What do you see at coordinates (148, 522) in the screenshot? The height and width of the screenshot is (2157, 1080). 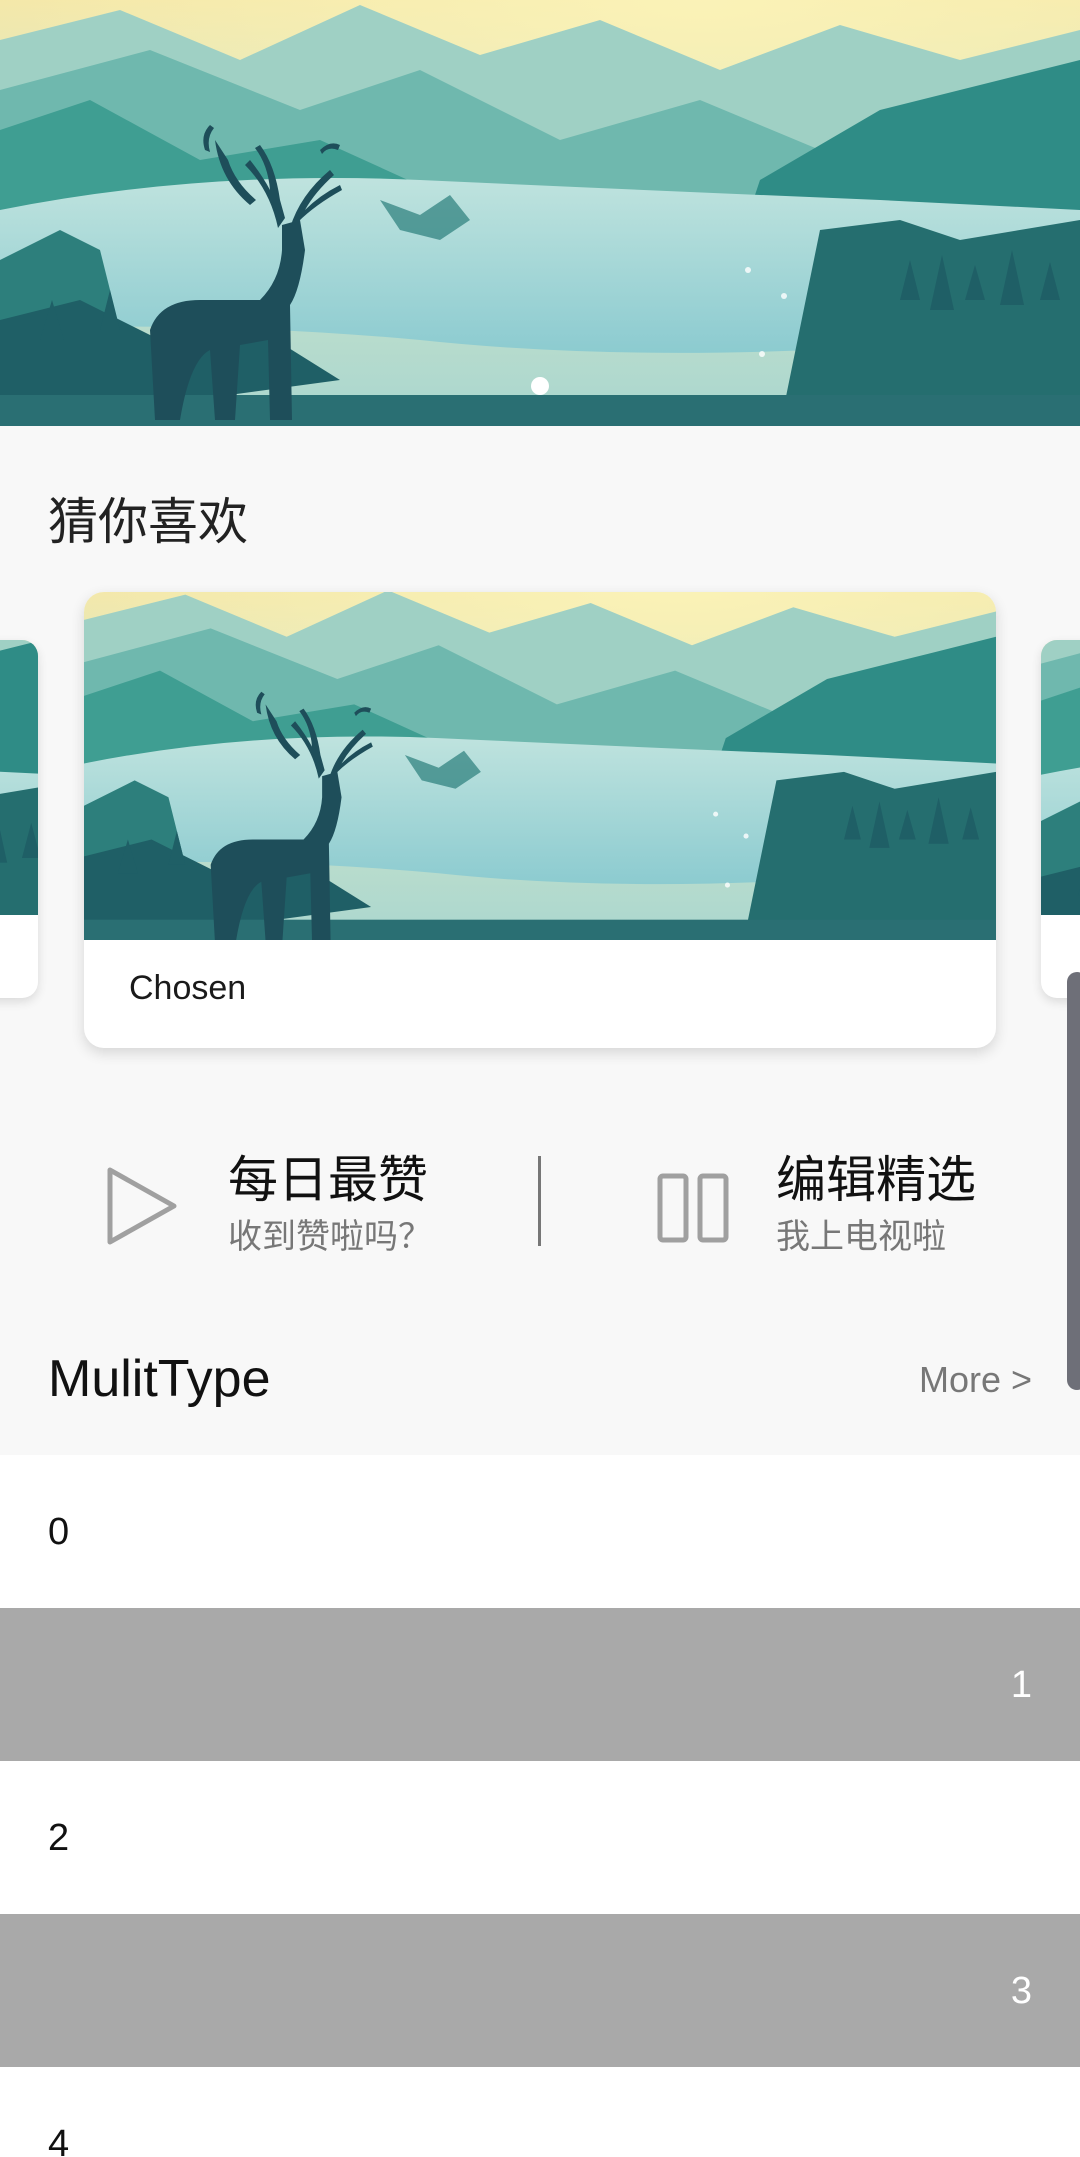 I see `section-title-guess-you-like: 猜你喜欢` at bounding box center [148, 522].